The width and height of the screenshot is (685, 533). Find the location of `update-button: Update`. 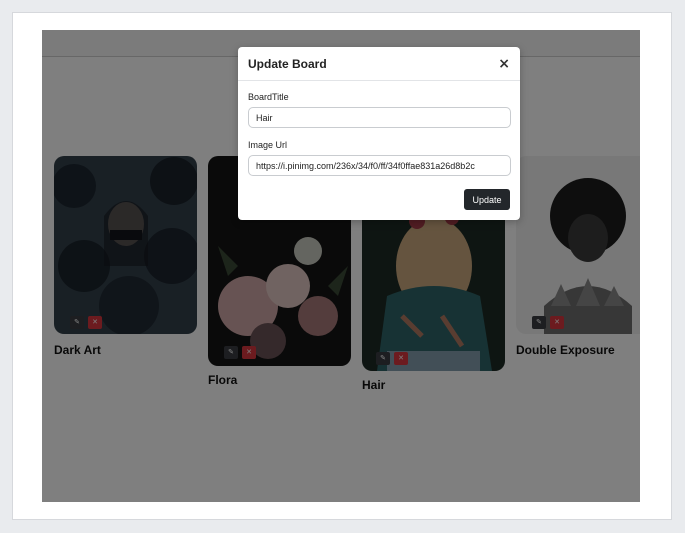

update-button: Update is located at coordinates (487, 199).